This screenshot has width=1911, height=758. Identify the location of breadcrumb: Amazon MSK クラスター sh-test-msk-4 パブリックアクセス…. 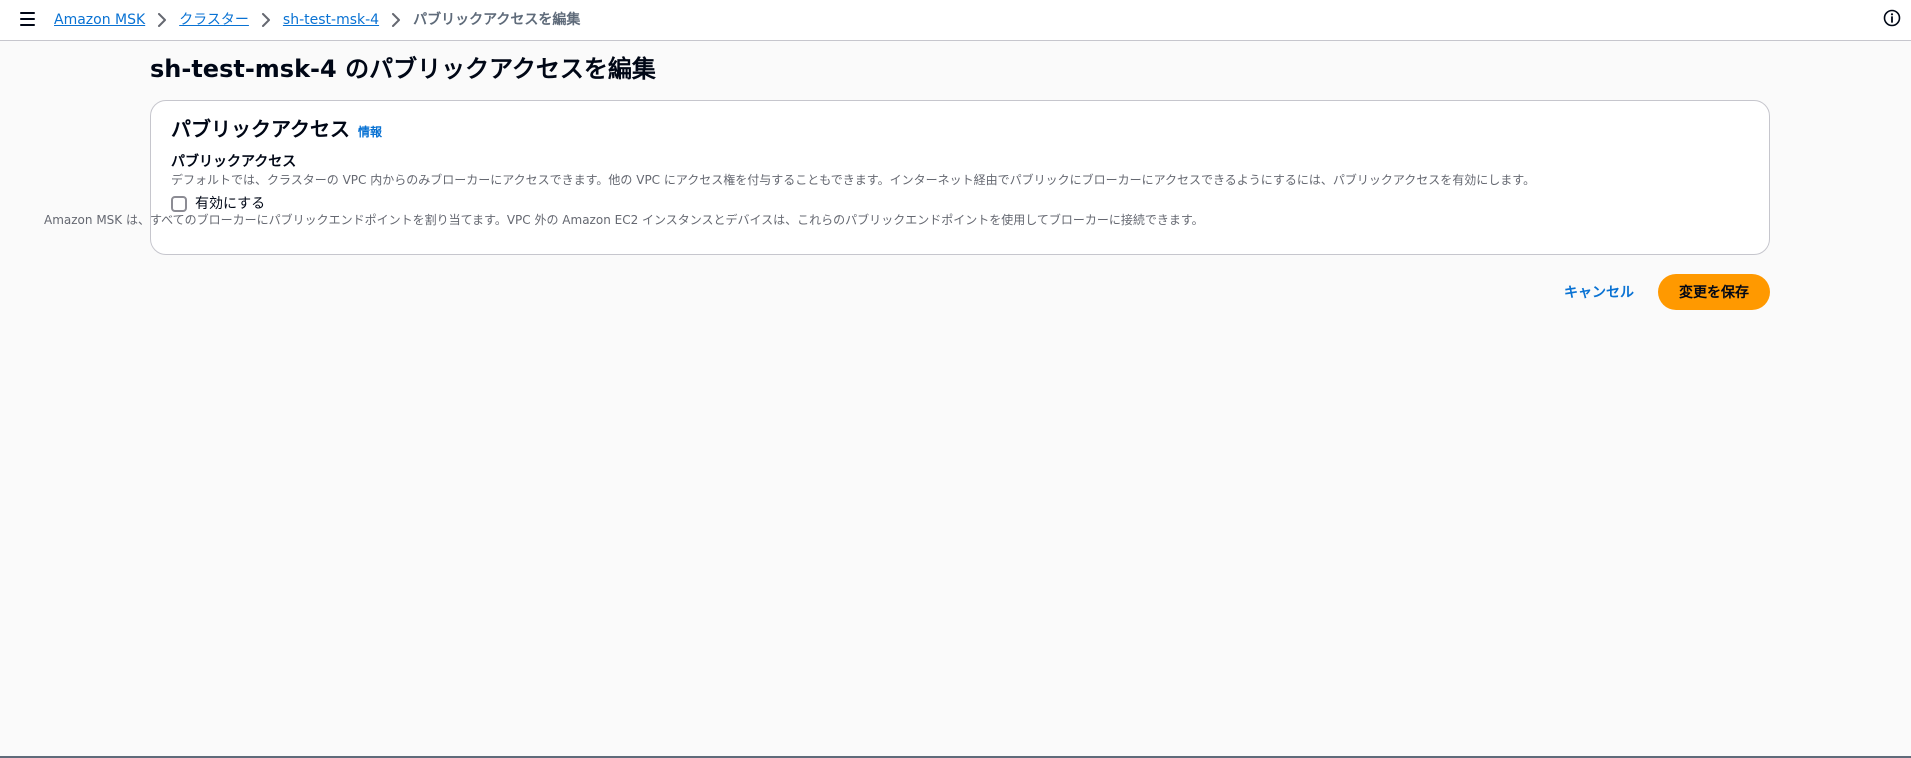
(317, 20).